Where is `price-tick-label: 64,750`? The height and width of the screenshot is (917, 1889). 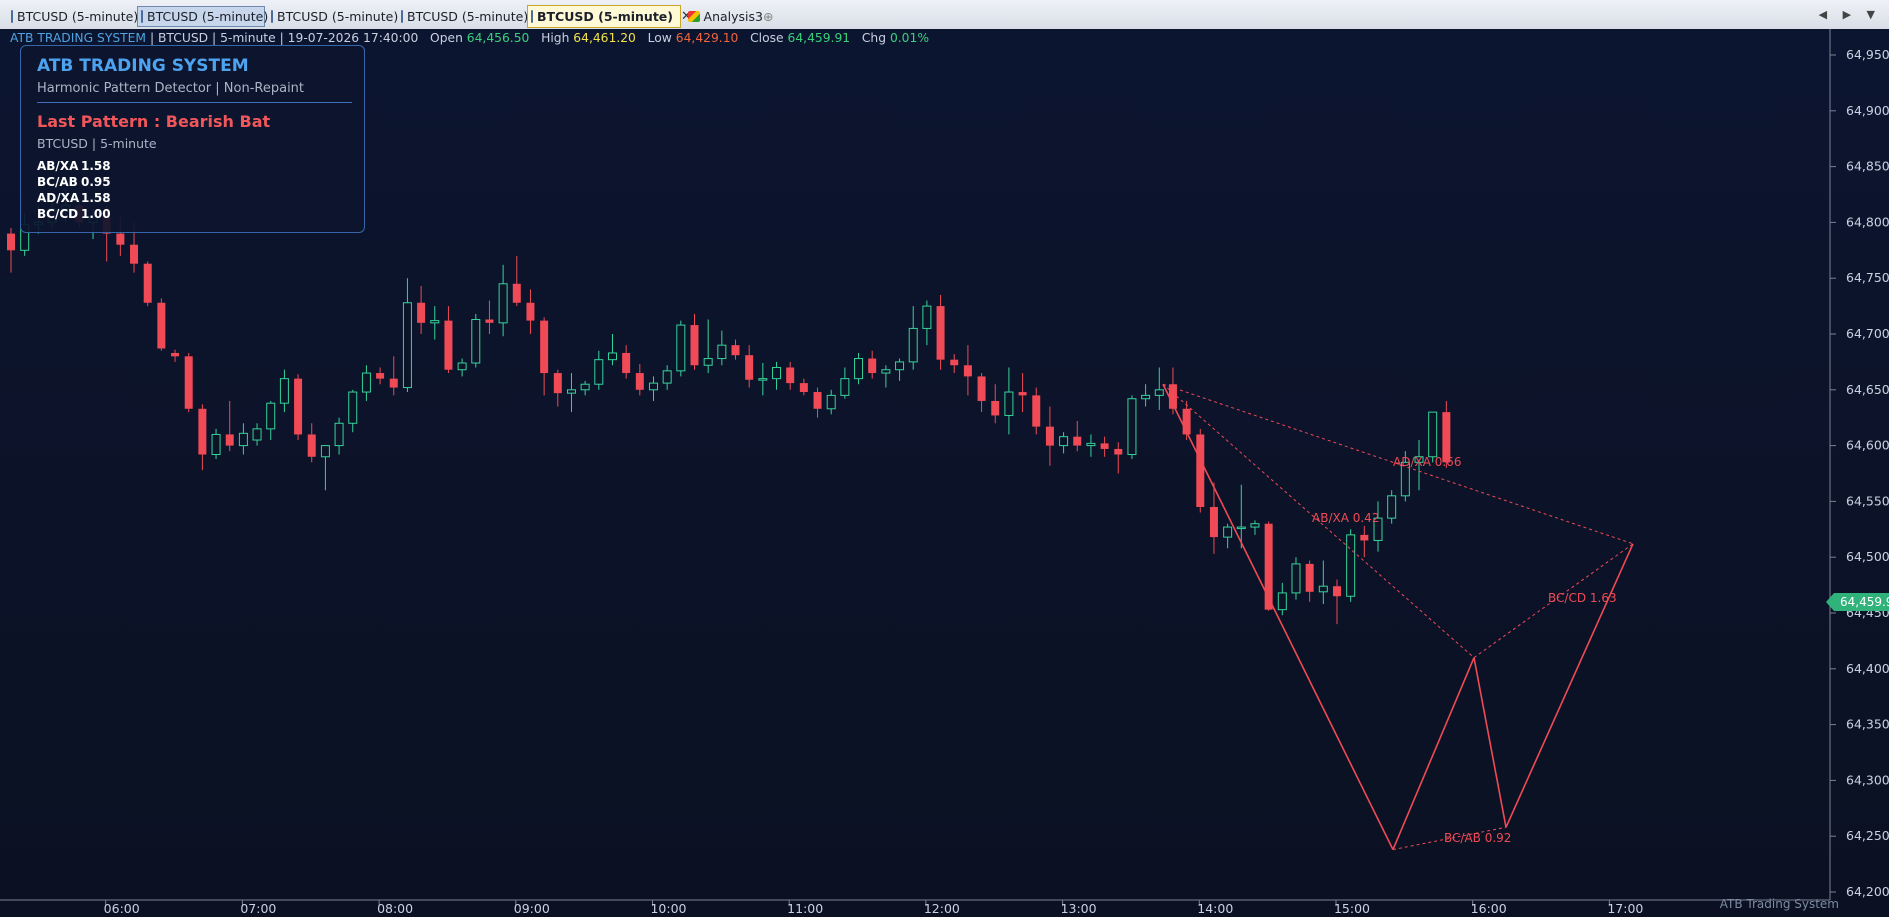
price-tick-label: 64,750 is located at coordinates (1867, 277).